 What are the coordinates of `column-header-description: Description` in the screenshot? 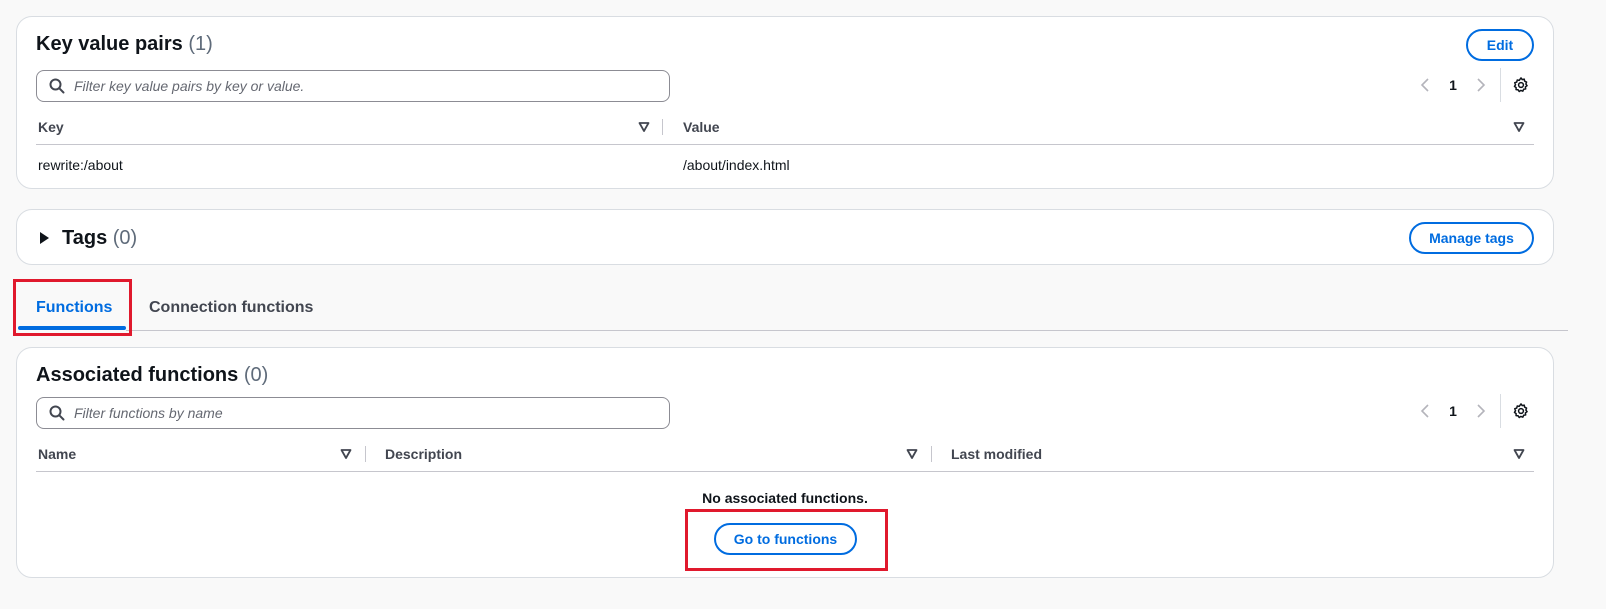 It's located at (423, 454).